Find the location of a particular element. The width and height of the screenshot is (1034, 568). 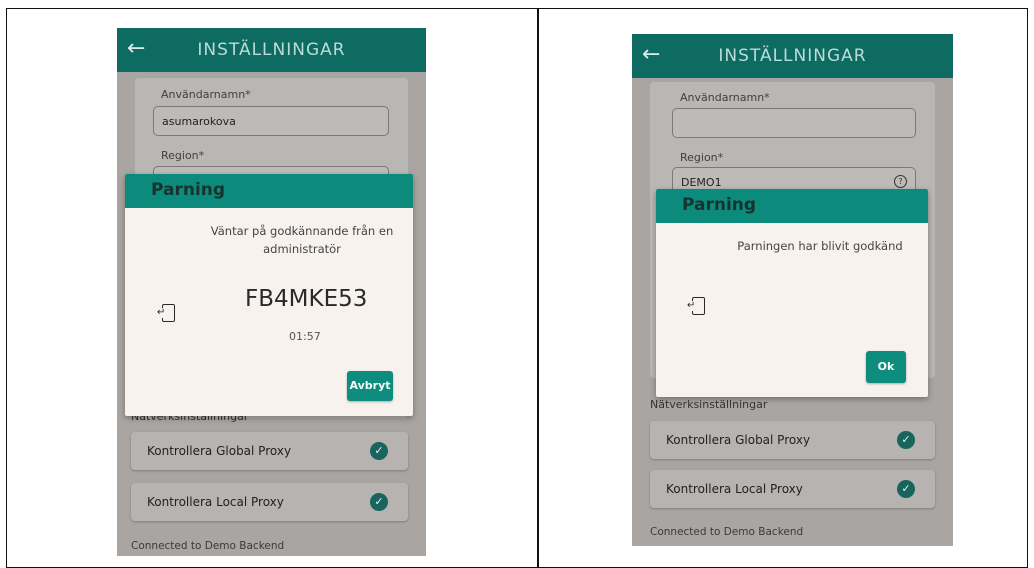

countdown-timer: 01:57 is located at coordinates (305, 336).